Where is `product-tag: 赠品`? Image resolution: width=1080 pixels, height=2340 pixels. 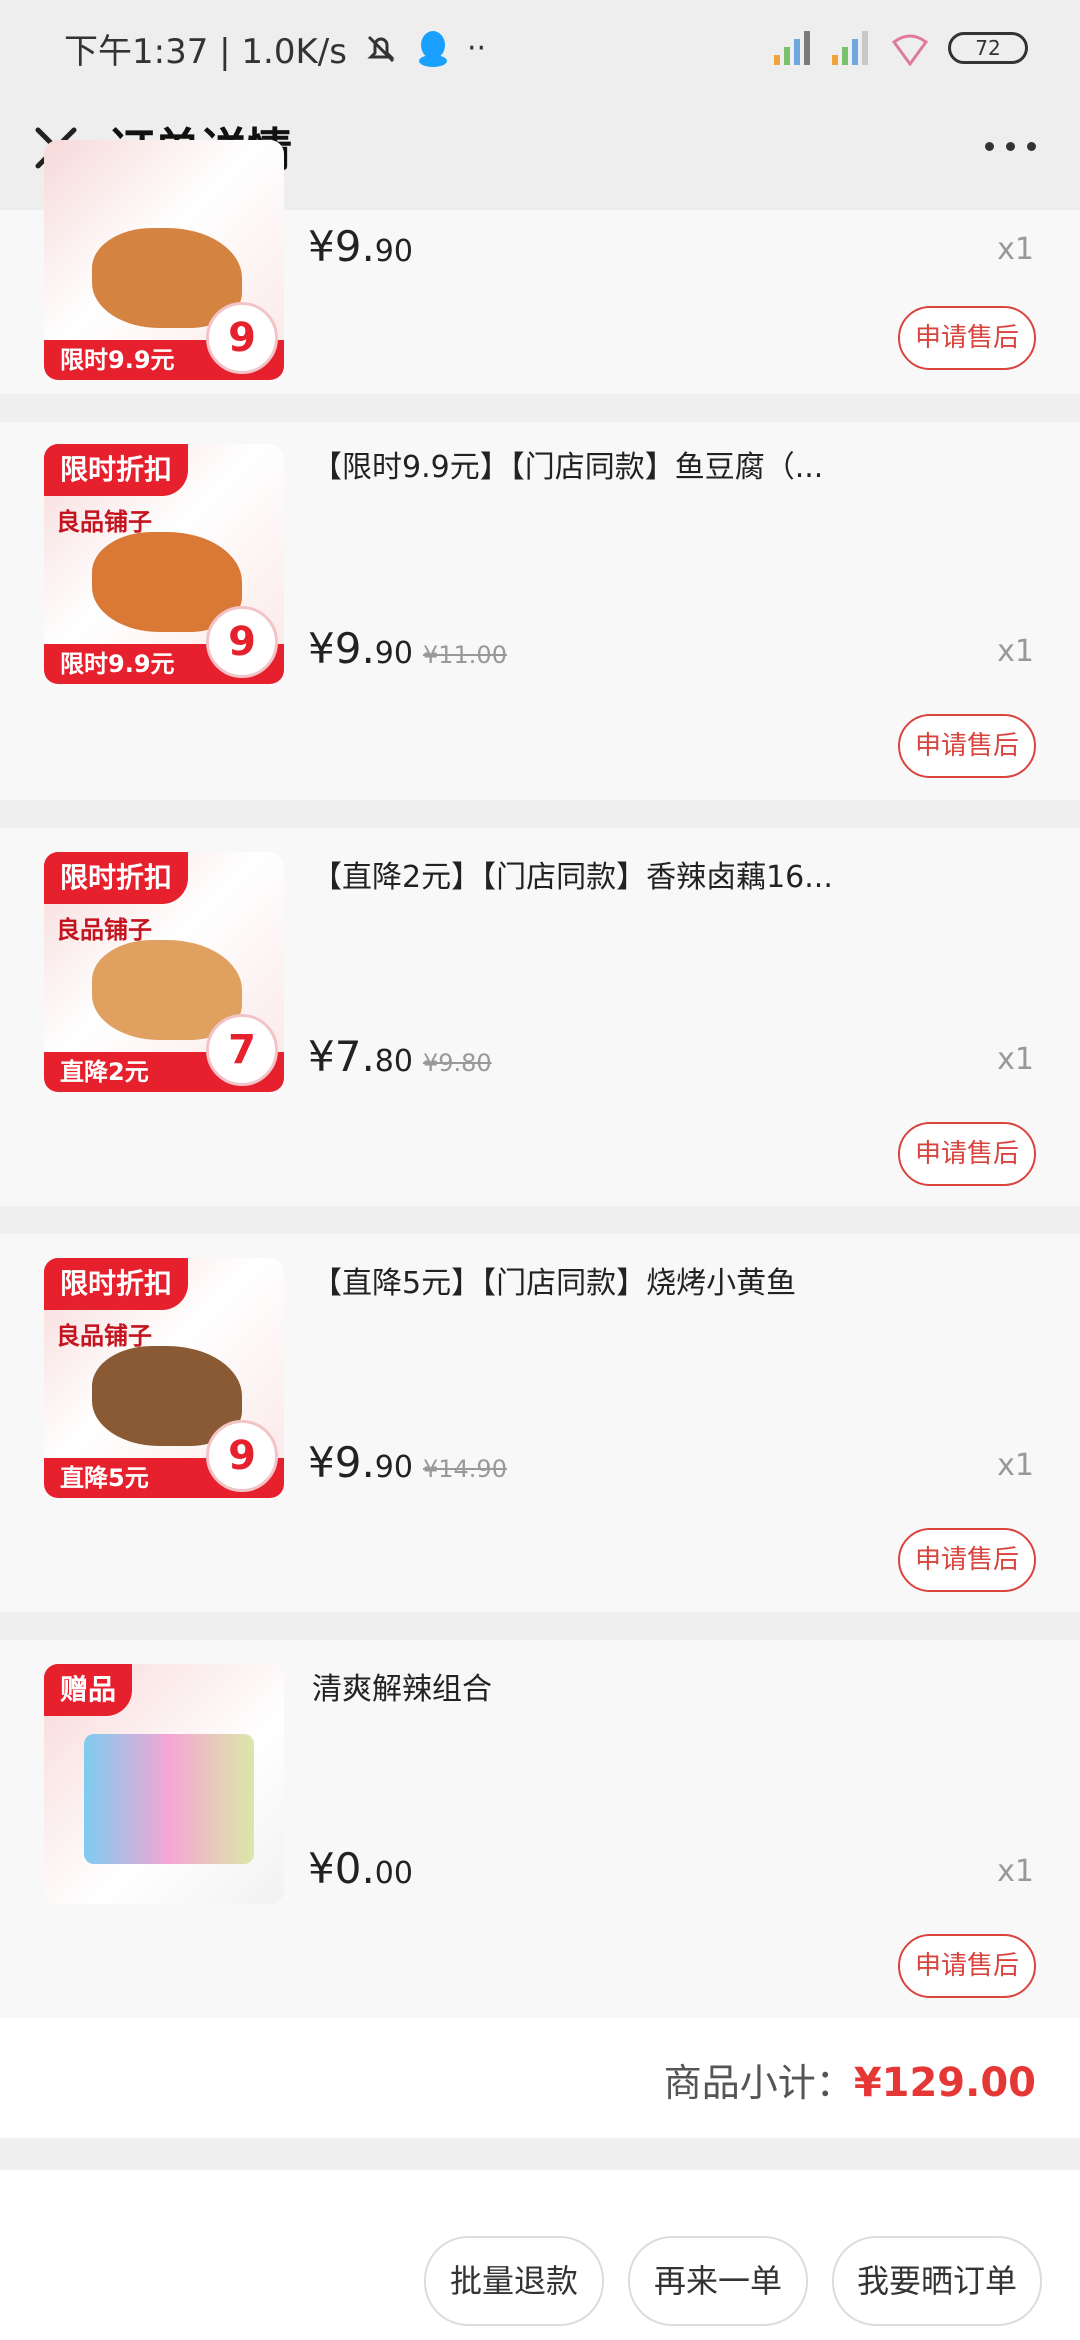
product-tag: 赠品 is located at coordinates (88, 1690).